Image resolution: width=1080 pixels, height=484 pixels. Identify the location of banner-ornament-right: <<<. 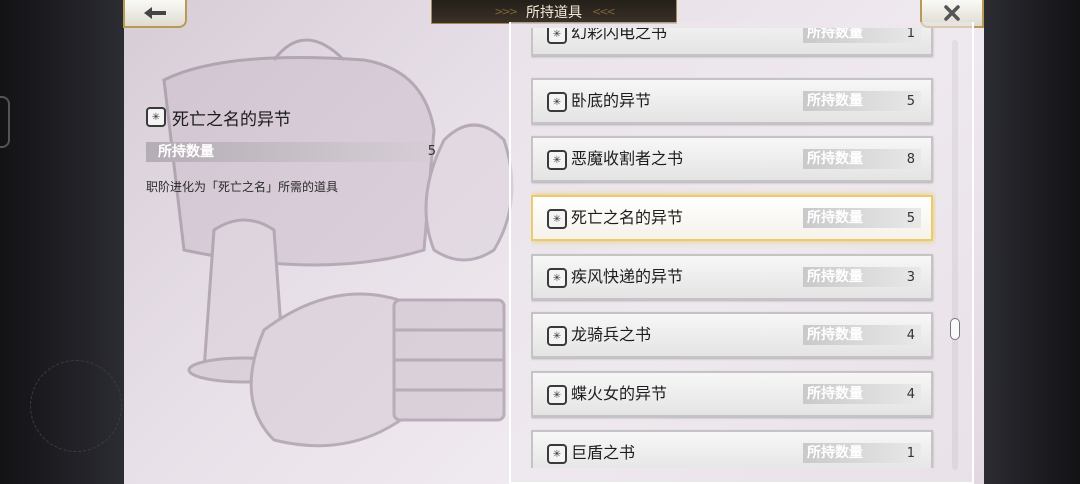
(604, 11).